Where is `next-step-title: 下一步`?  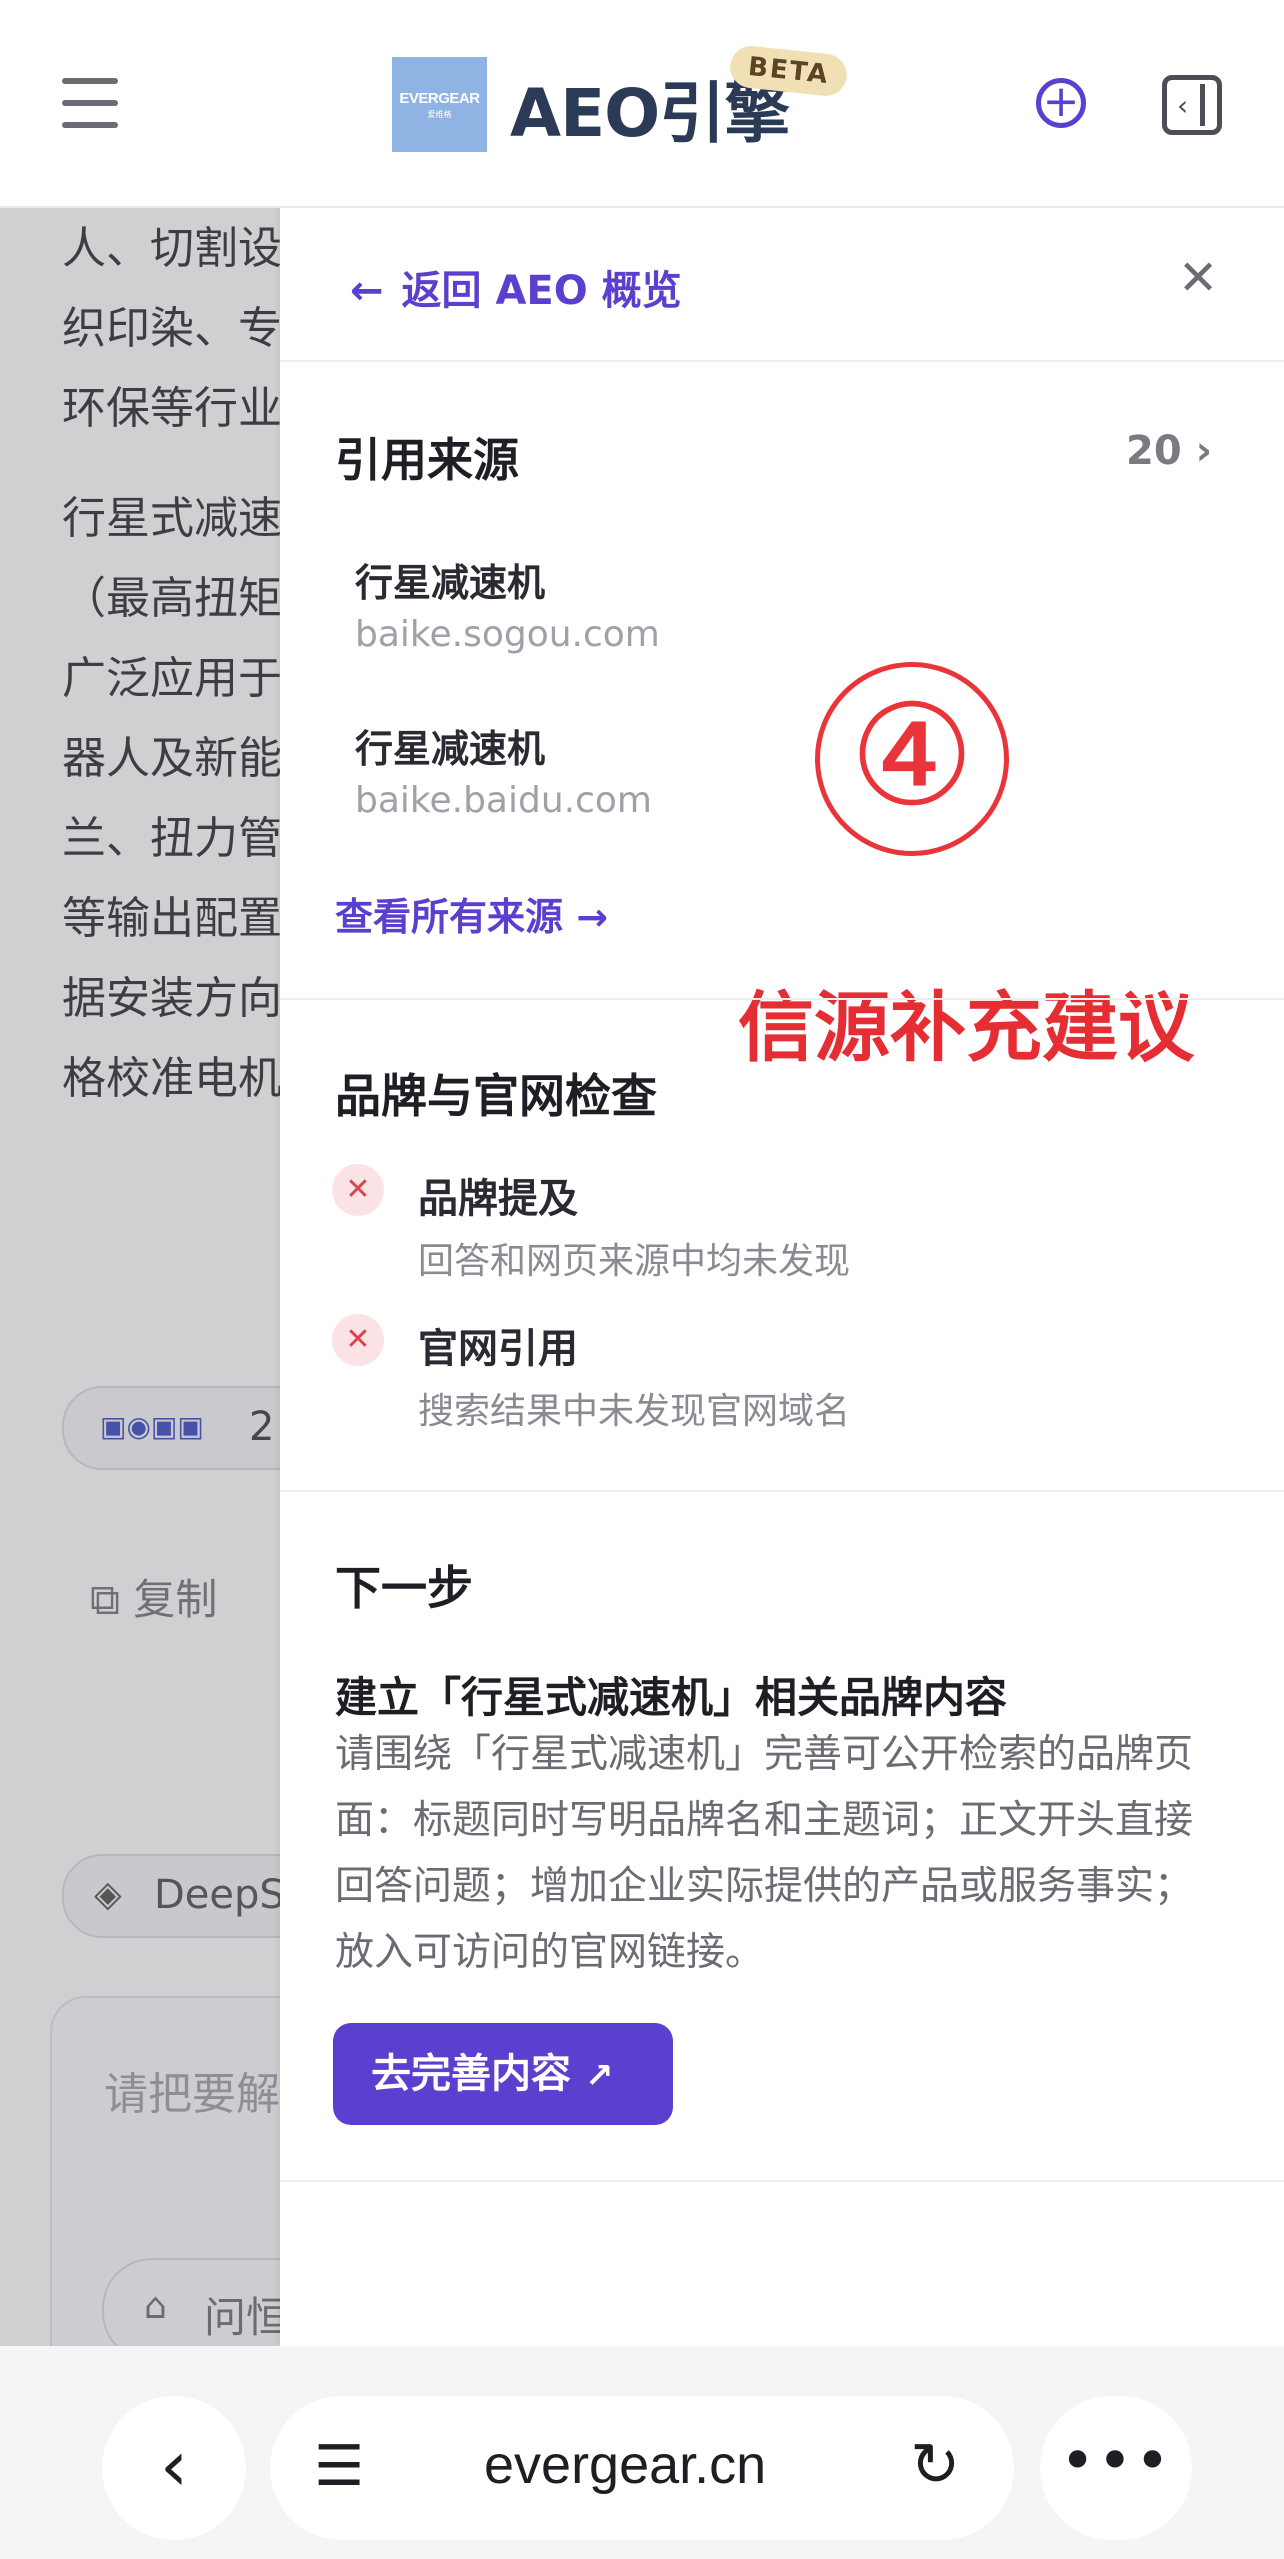 next-step-title: 下一步 is located at coordinates (404, 1588).